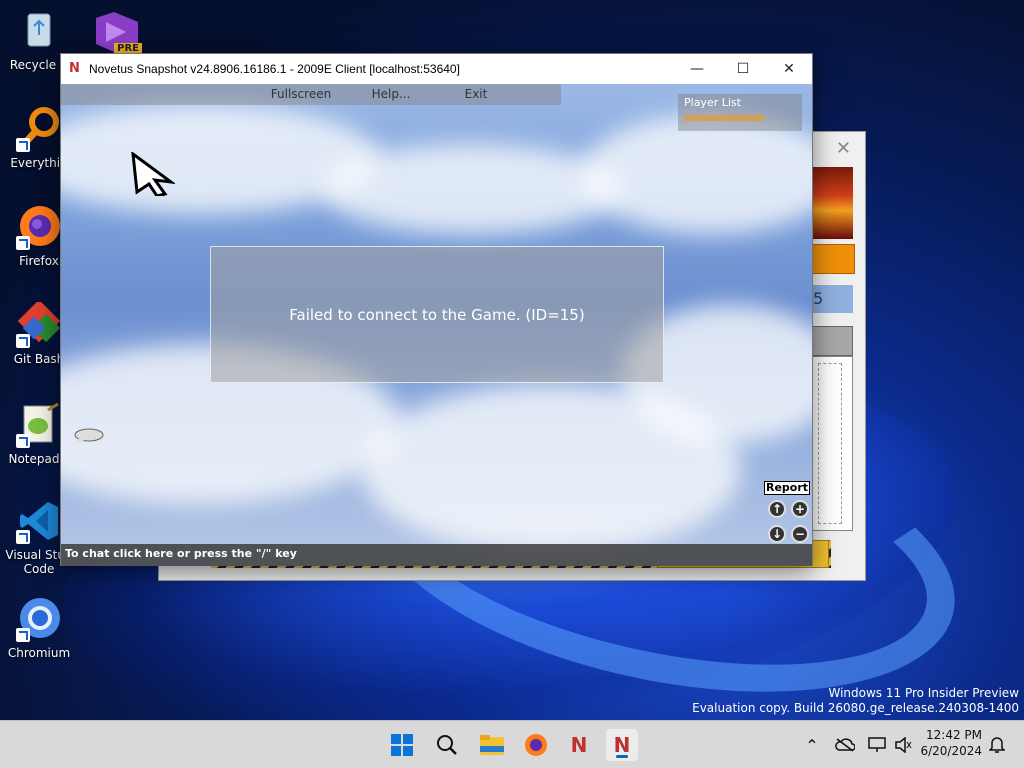 The height and width of the screenshot is (768, 1024). I want to click on error-message: Failed to connect to the Game. (ID=15), so click(437, 314).